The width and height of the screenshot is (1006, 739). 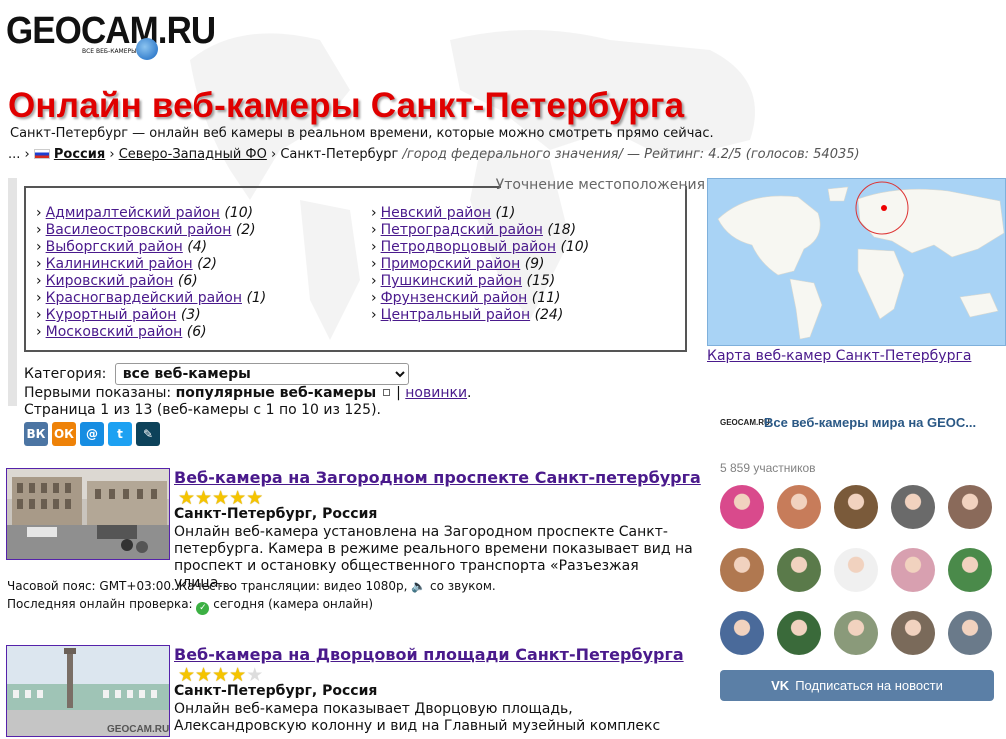 I want to click on city-mini-map, so click(x=856, y=262).